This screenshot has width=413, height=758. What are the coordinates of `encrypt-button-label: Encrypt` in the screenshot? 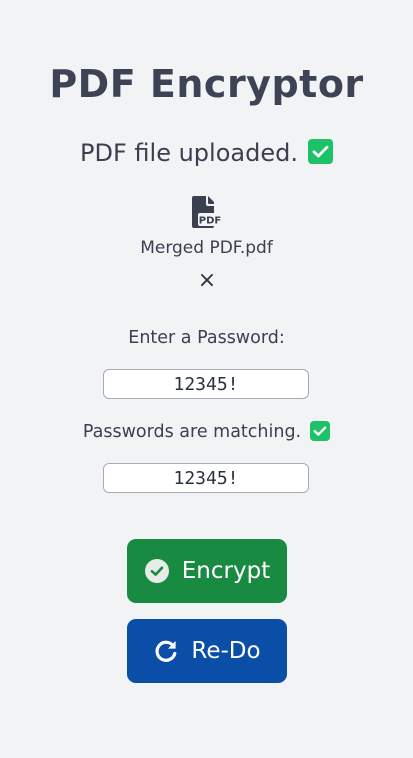 It's located at (226, 571).